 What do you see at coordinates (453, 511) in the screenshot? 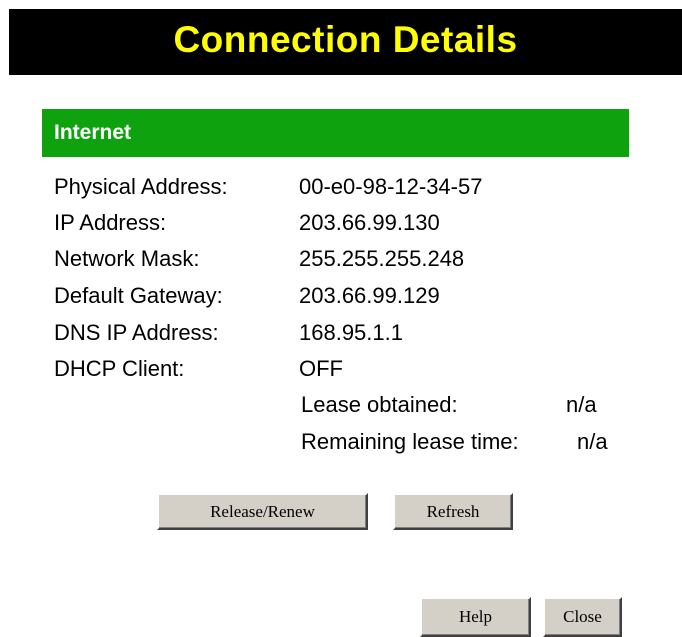
I see `refresh-button: Refresh` at bounding box center [453, 511].